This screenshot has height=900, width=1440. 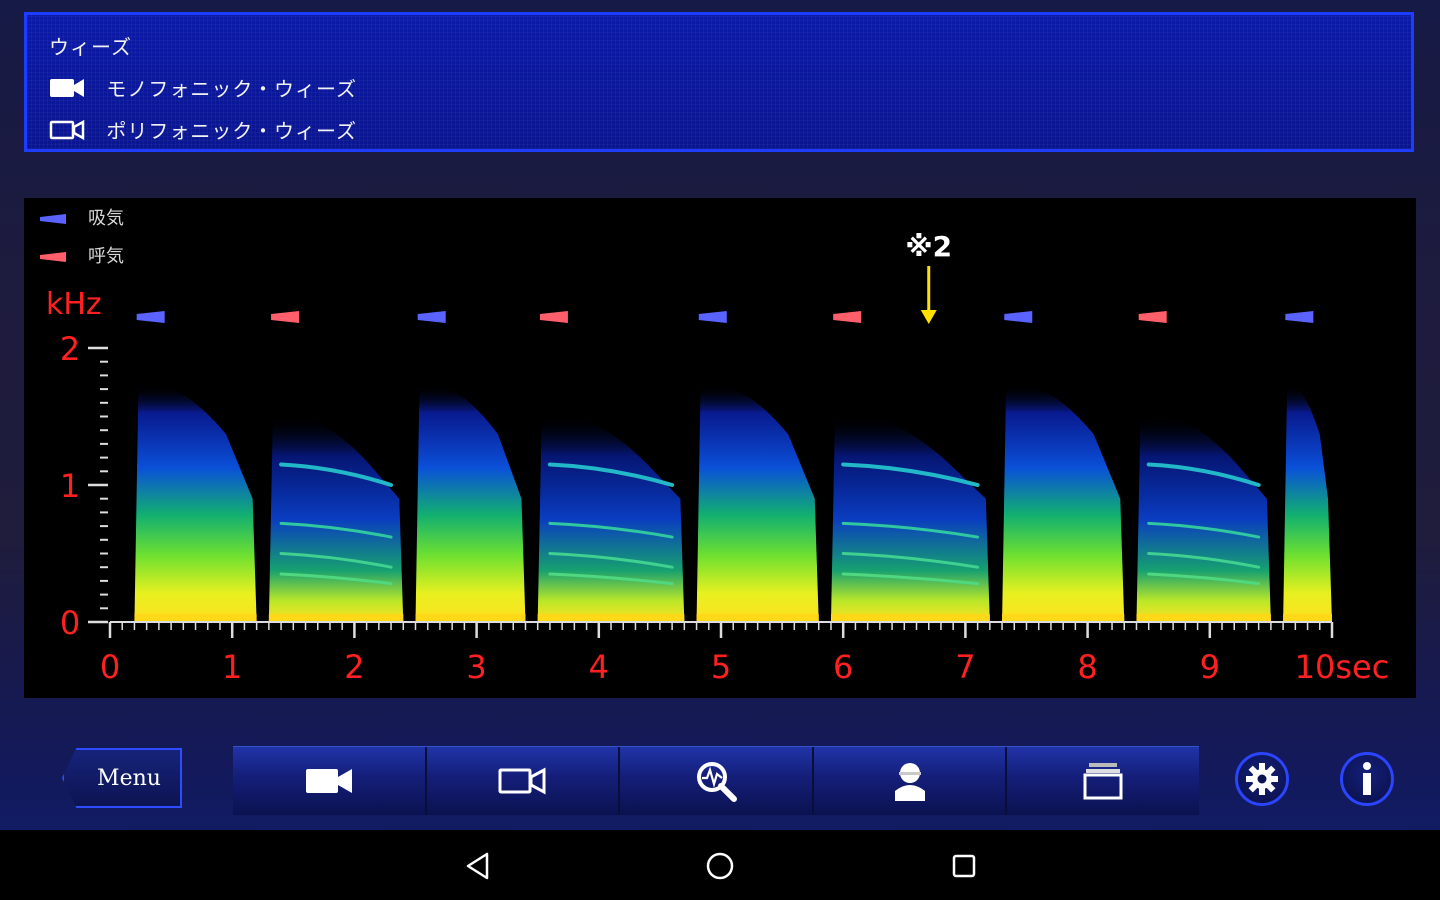 I want to click on info-row-label: モノフォニック・ウィーズ, so click(x=231, y=89).